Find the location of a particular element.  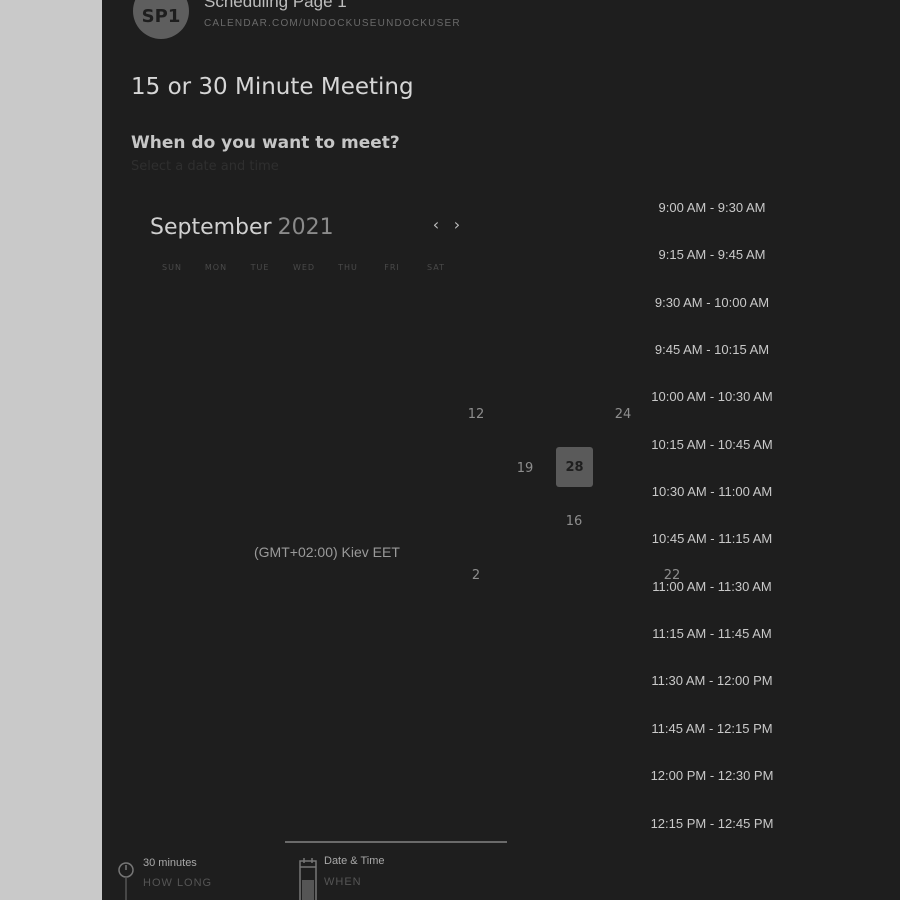

time-slot: 12:00 PM - 12:30 PM is located at coordinates (712, 775).